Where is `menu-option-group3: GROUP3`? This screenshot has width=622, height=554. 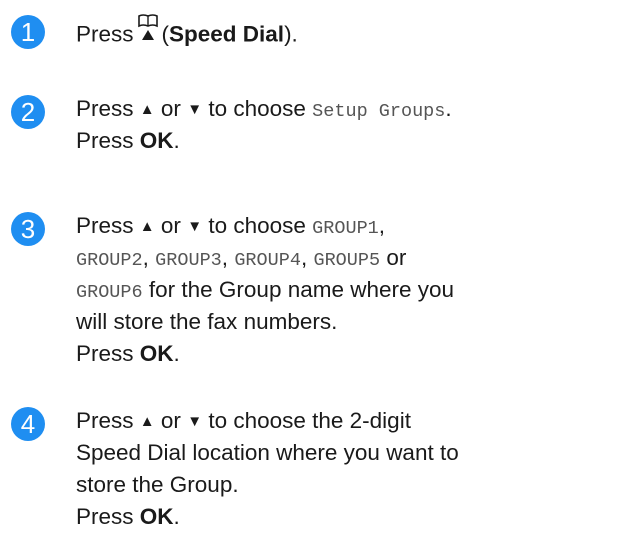
menu-option-group3: GROUP3 is located at coordinates (188, 260).